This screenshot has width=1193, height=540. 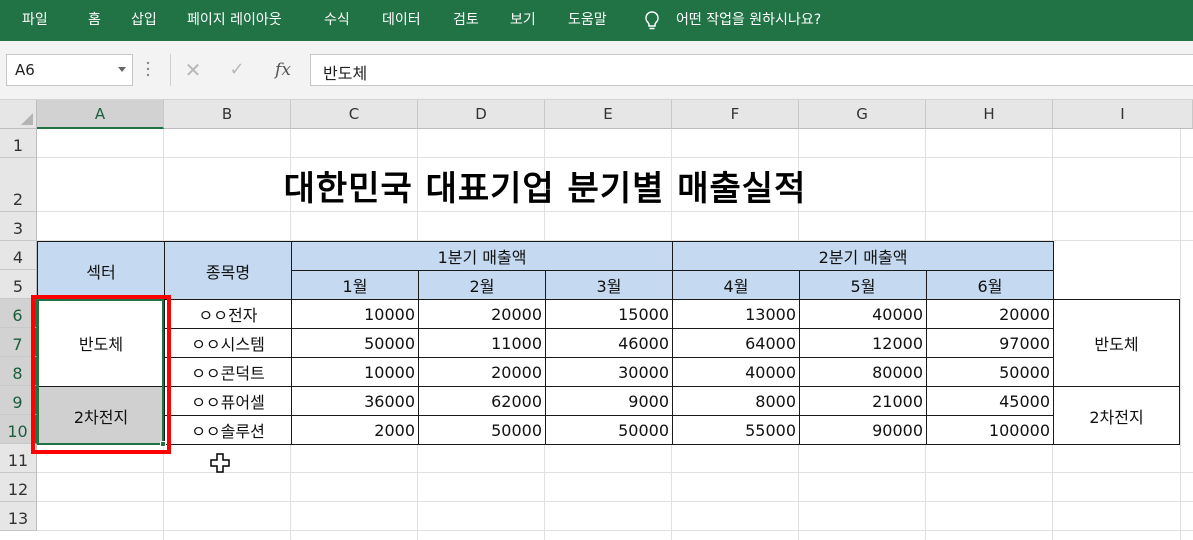 I want to click on formula-value: 반도체, so click(x=345, y=73).